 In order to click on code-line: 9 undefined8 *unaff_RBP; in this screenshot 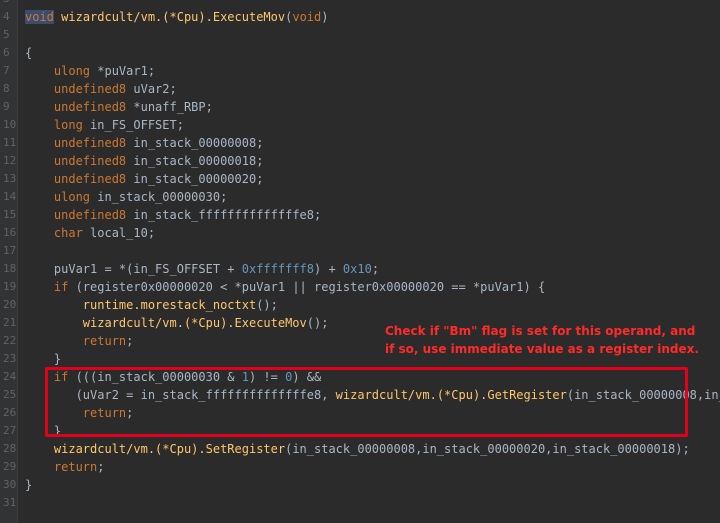, I will do `click(360, 107)`.